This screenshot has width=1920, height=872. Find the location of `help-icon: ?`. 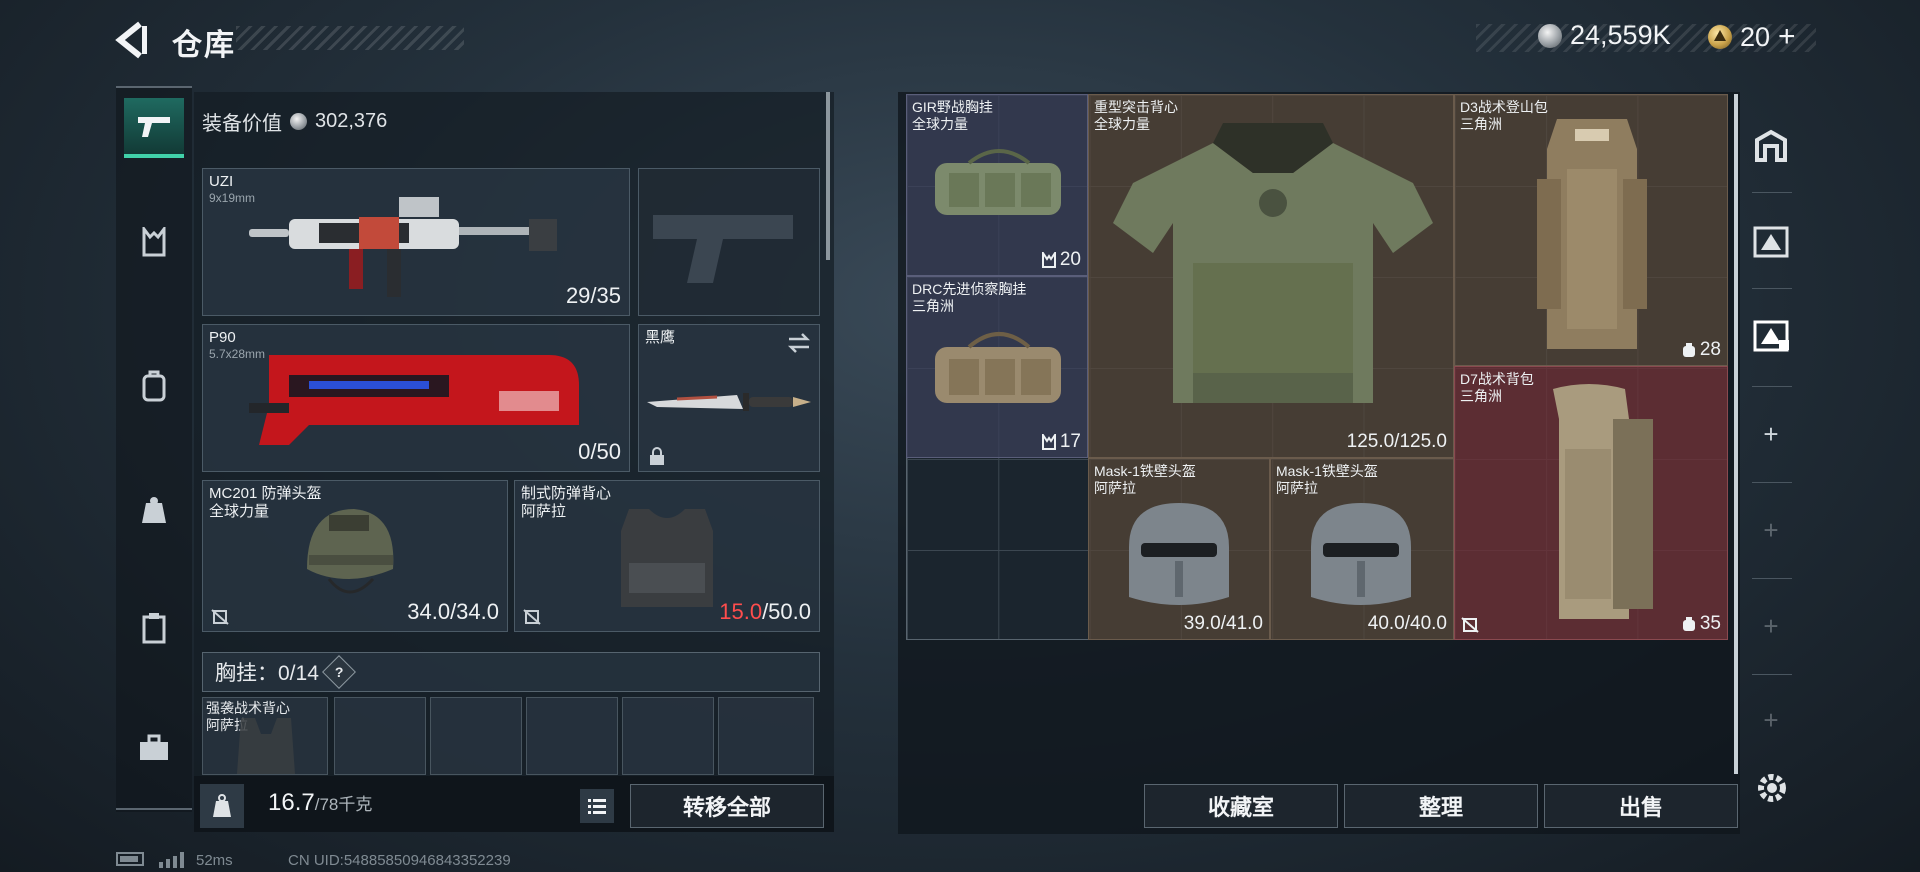

help-icon: ? is located at coordinates (338, 672).